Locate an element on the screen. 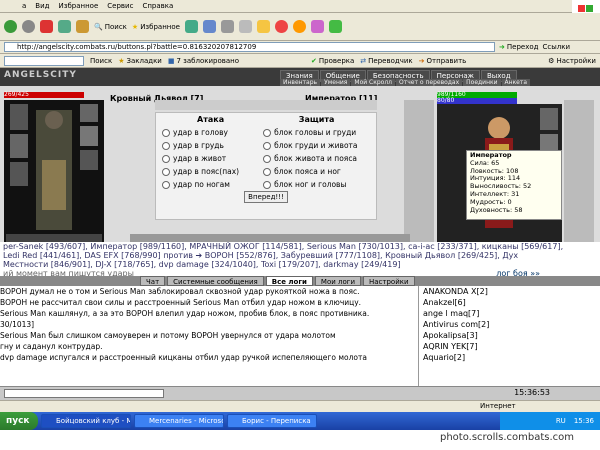 This screenshot has height=450, width=600. defense-legs-head: блок ног и головы is located at coordinates (316, 184).